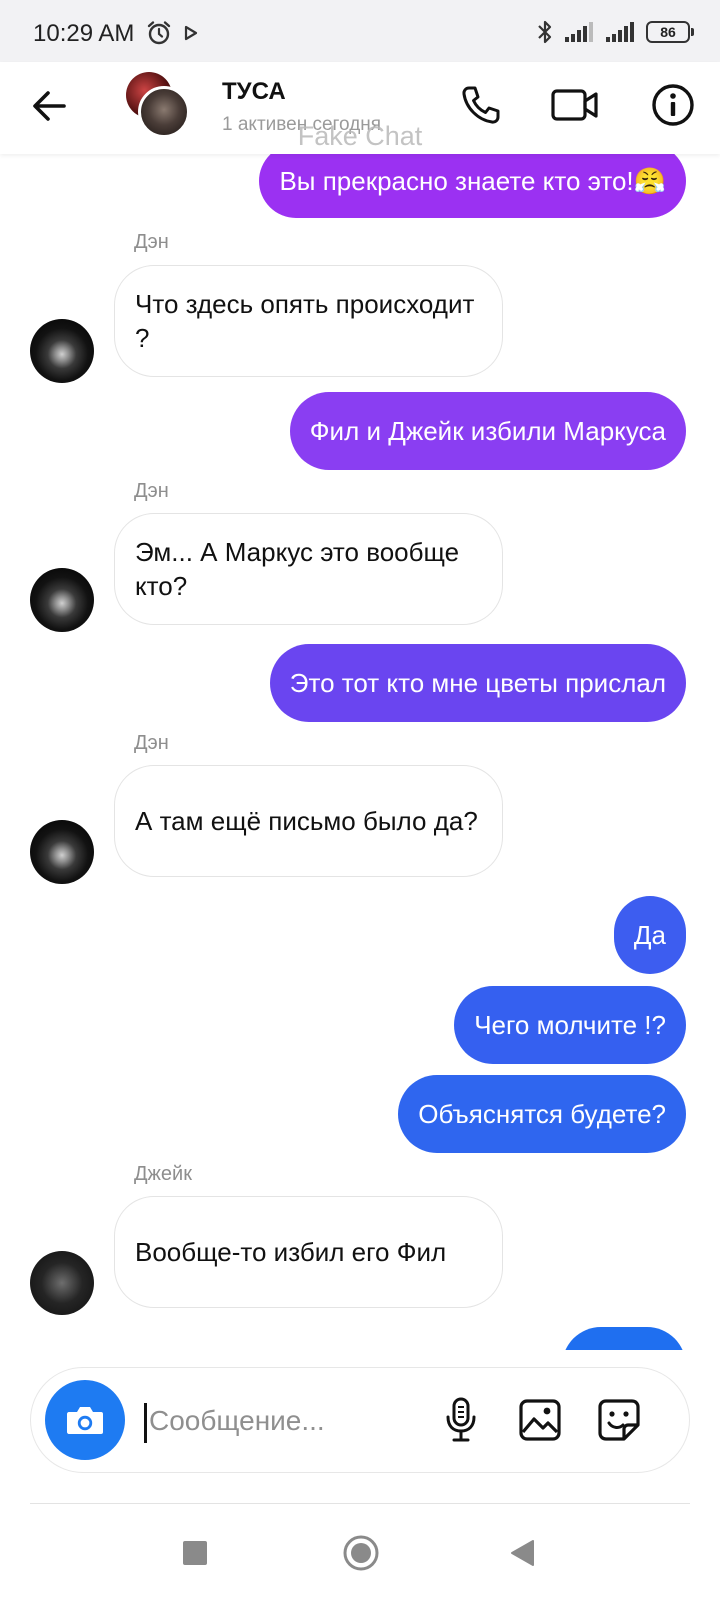  I want to click on phone-icon, so click(481, 105).